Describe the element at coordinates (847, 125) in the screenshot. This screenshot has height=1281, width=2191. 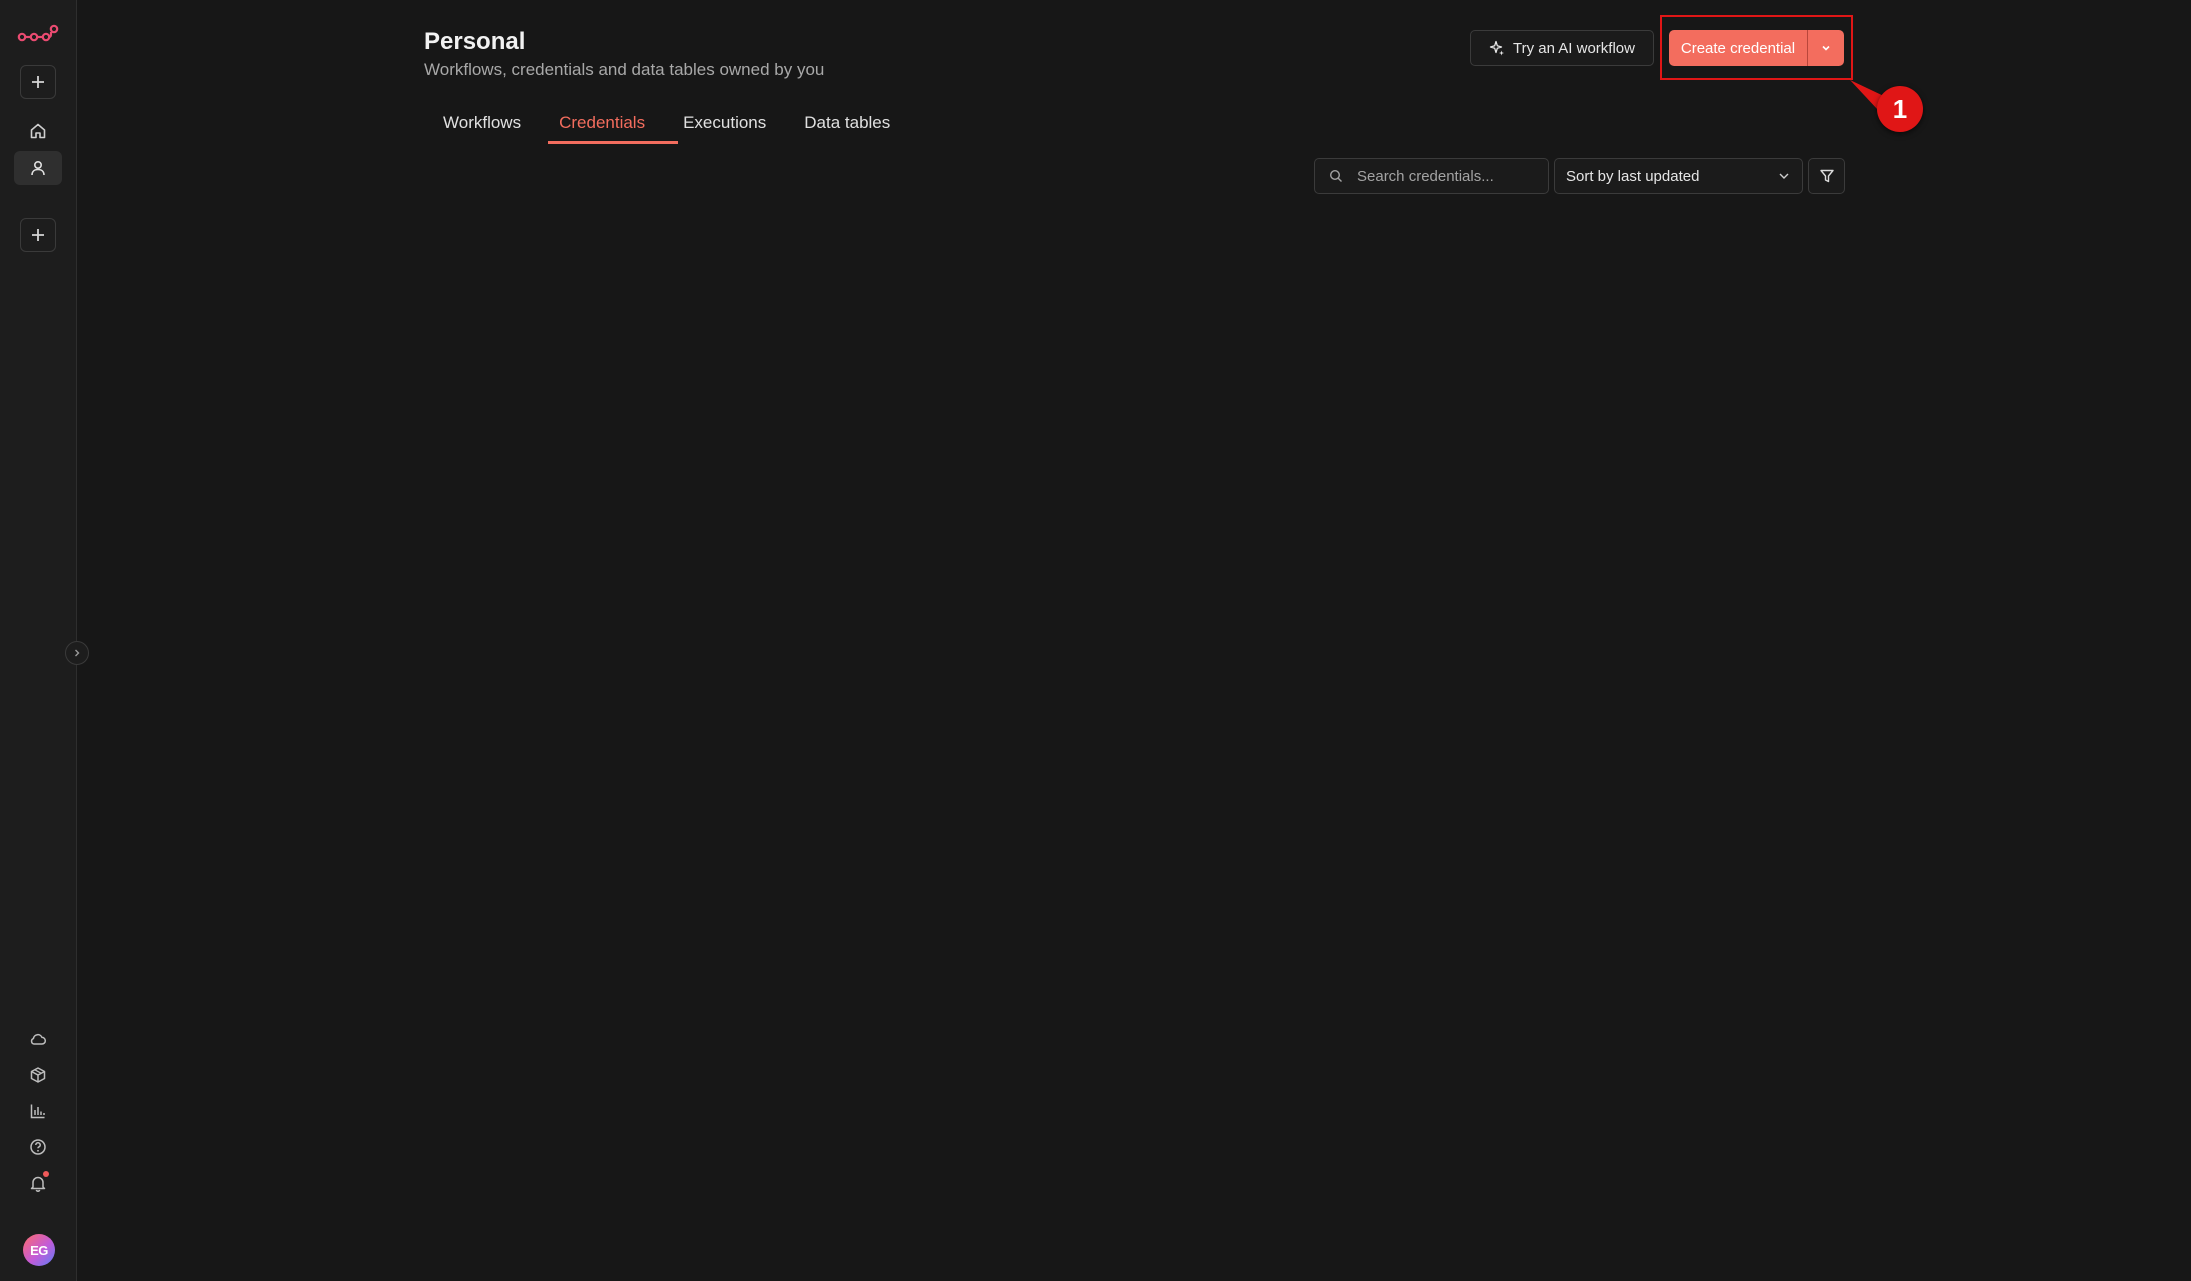
I see `tab-data-tables: Data tables` at that location.